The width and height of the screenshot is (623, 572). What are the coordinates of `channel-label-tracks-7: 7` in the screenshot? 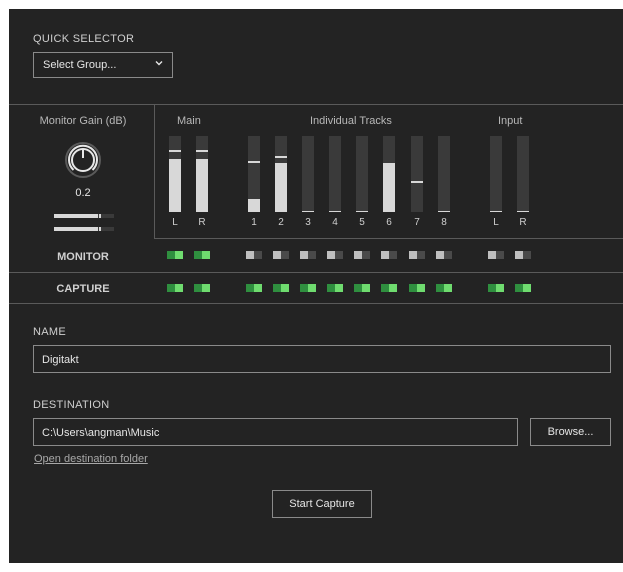 It's located at (417, 222).